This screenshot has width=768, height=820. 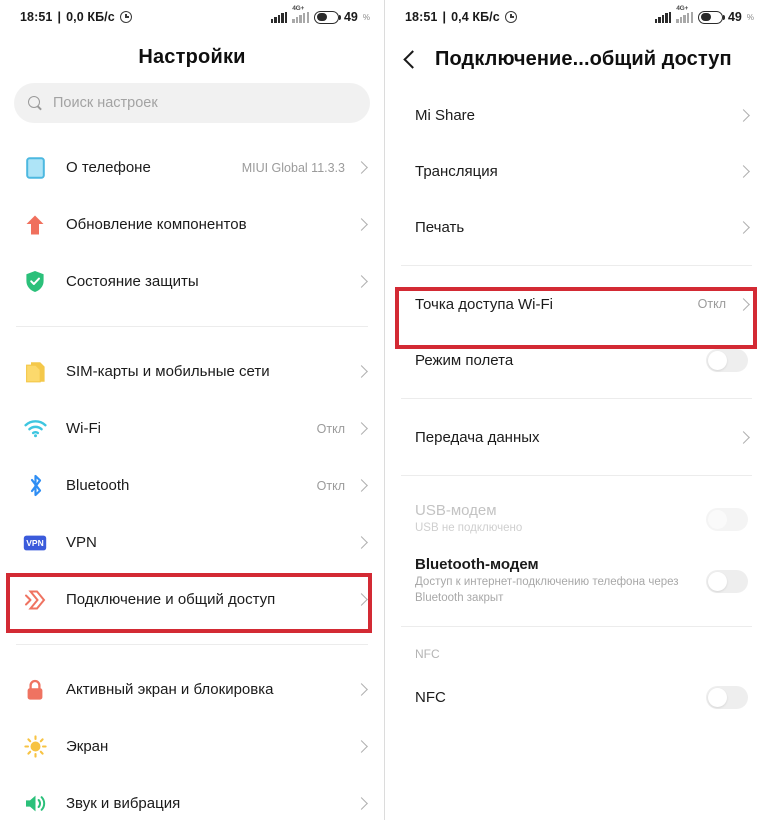 What do you see at coordinates (427, 654) in the screenshot?
I see `section-header-nfc: NFC` at bounding box center [427, 654].